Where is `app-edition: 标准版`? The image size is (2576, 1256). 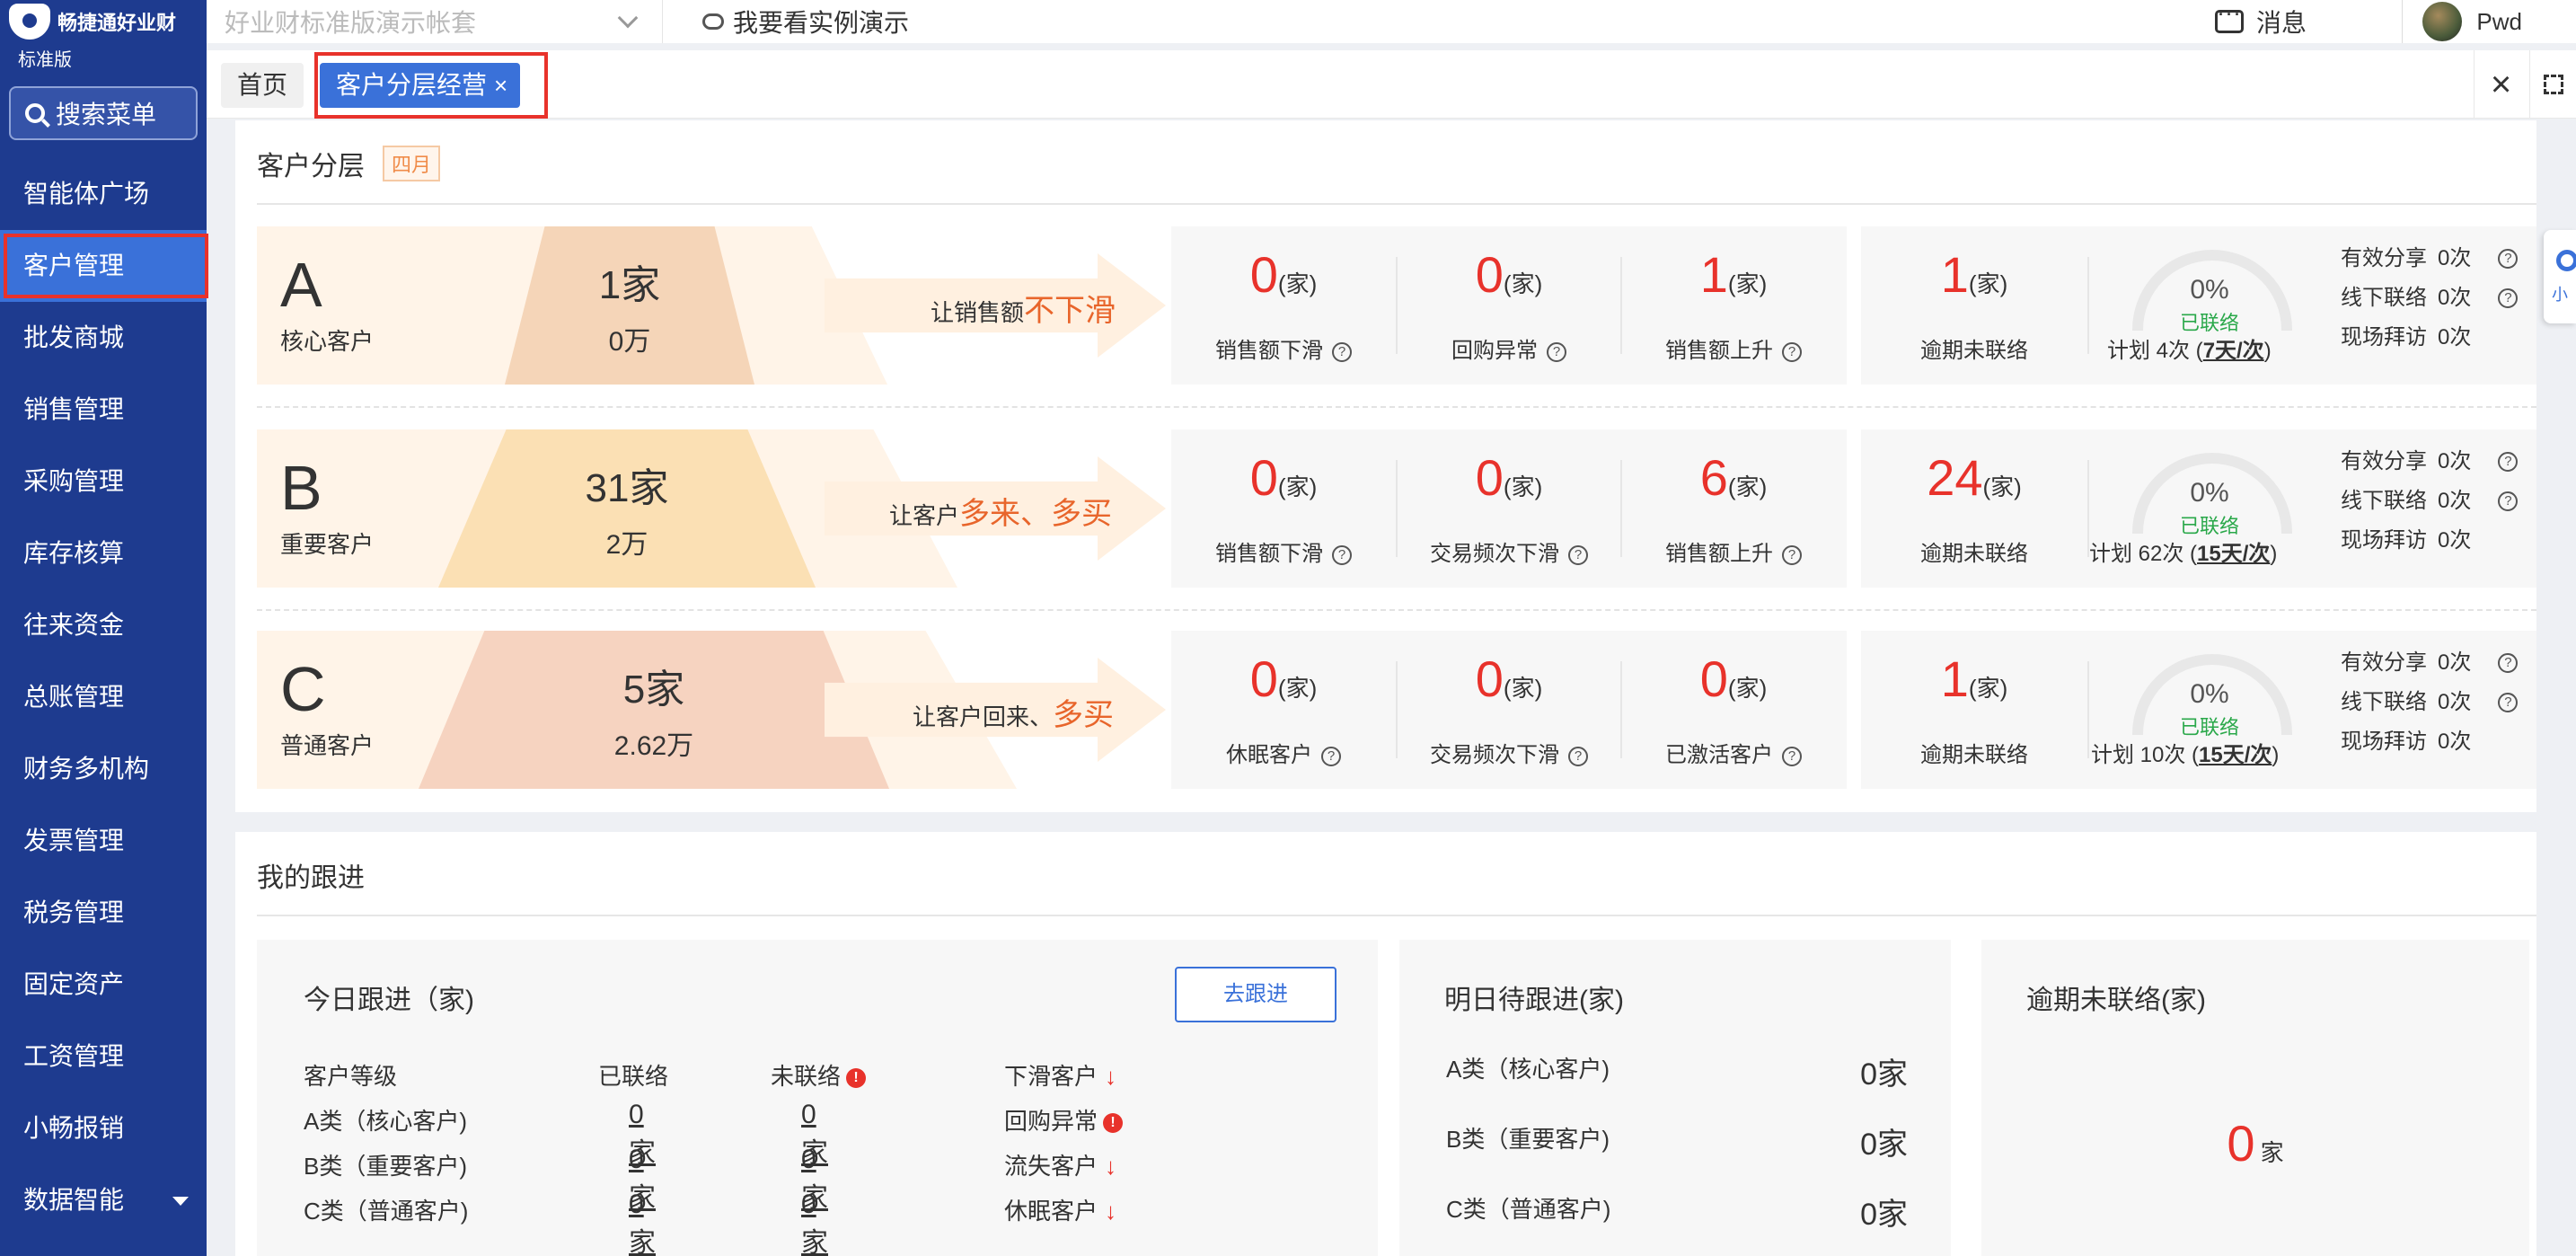
app-edition: 标准版 is located at coordinates (45, 60).